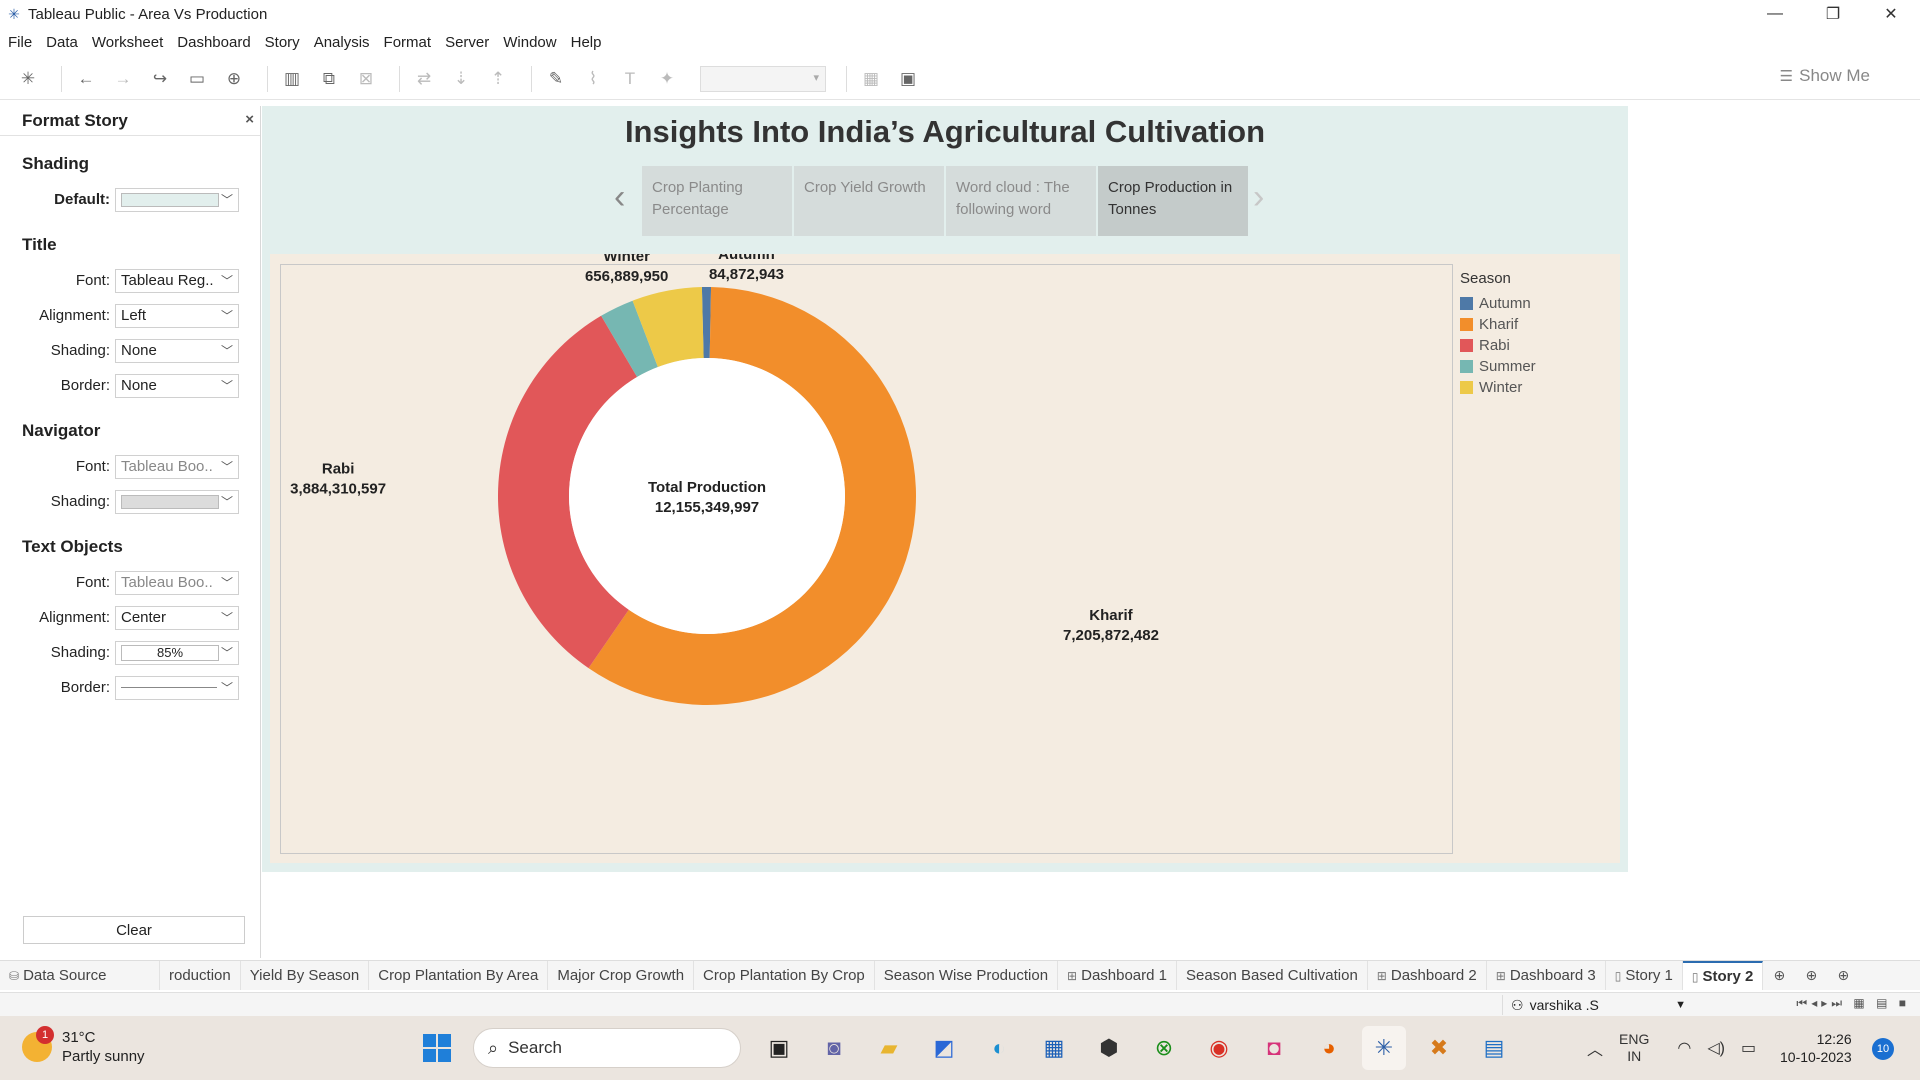  Describe the element at coordinates (1853, 1003) in the screenshot. I see `sheet-navigation-icon: ⏮◂▸⏭ ▦ ▤ ■` at that location.